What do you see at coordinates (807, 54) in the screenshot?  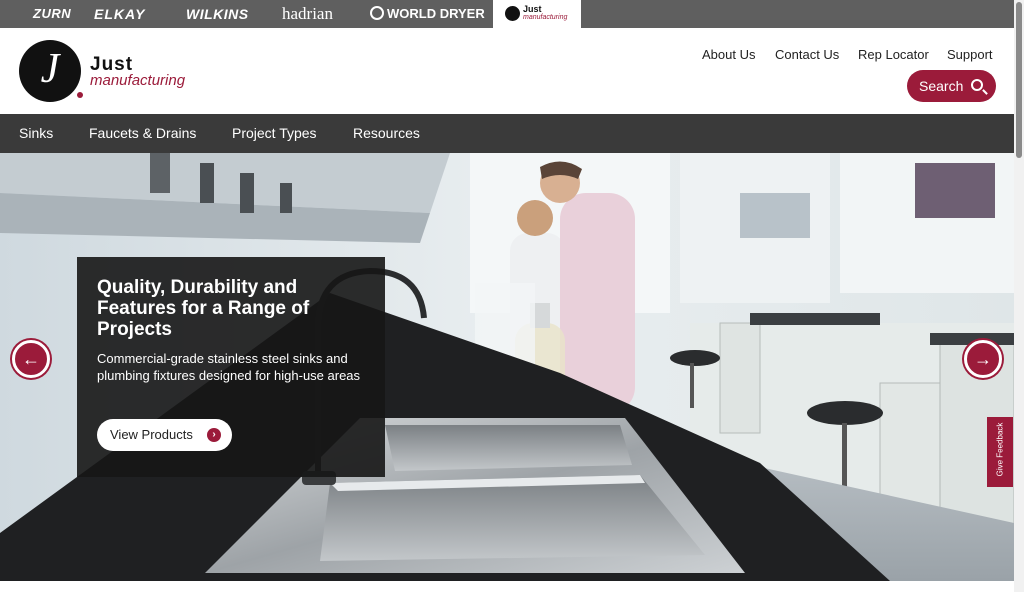 I see `contact-us-link: Contact Us` at bounding box center [807, 54].